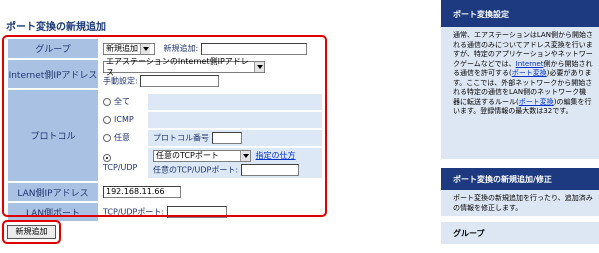  I want to click on lan-port-input, so click(196, 212).